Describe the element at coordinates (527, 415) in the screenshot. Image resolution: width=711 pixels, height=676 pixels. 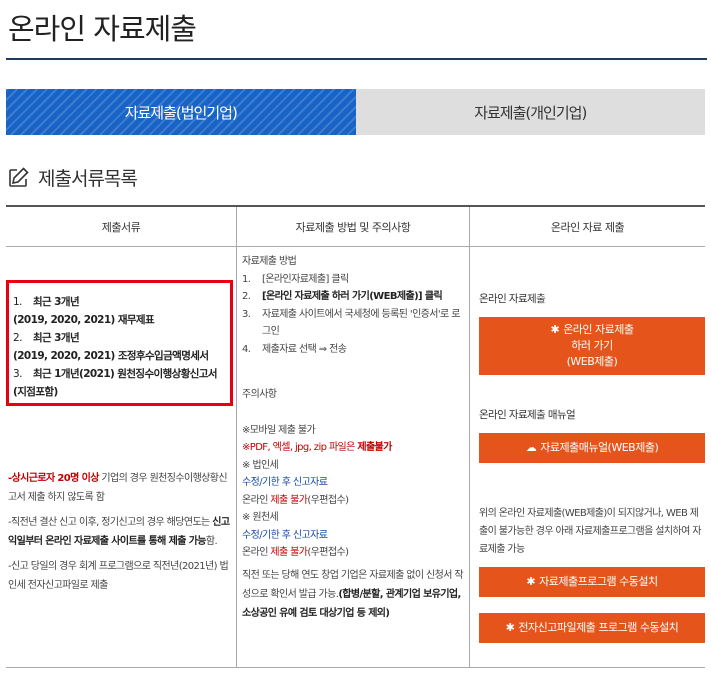
I see `online-manual-label: 온라인 자료제출 매뉴얼` at that location.